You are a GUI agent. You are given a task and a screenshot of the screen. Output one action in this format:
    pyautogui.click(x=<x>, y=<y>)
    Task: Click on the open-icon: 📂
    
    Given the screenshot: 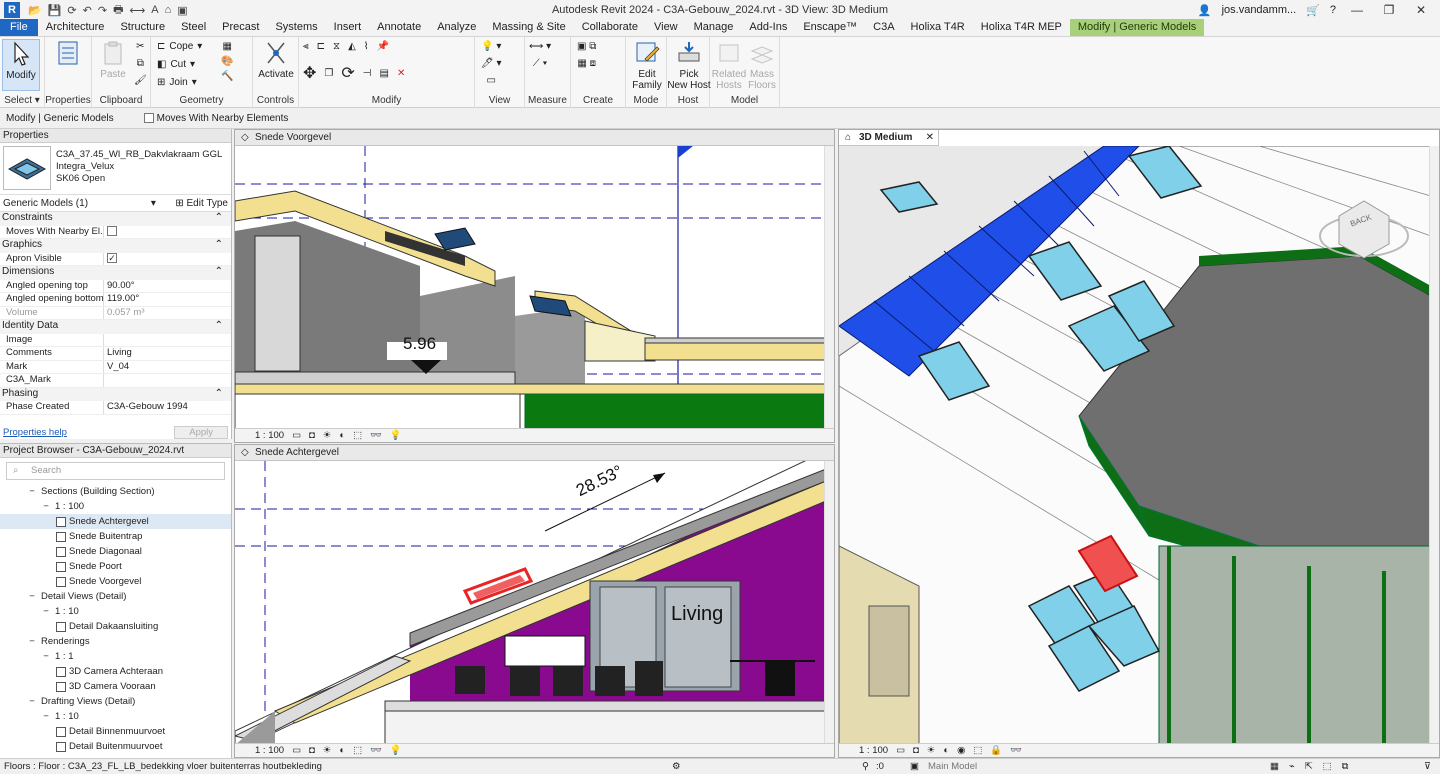 What is the action you would take?
    pyautogui.click(x=35, y=10)
    